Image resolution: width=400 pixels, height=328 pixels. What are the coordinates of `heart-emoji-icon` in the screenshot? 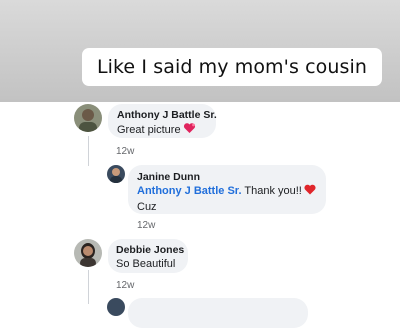 It's located at (189, 130).